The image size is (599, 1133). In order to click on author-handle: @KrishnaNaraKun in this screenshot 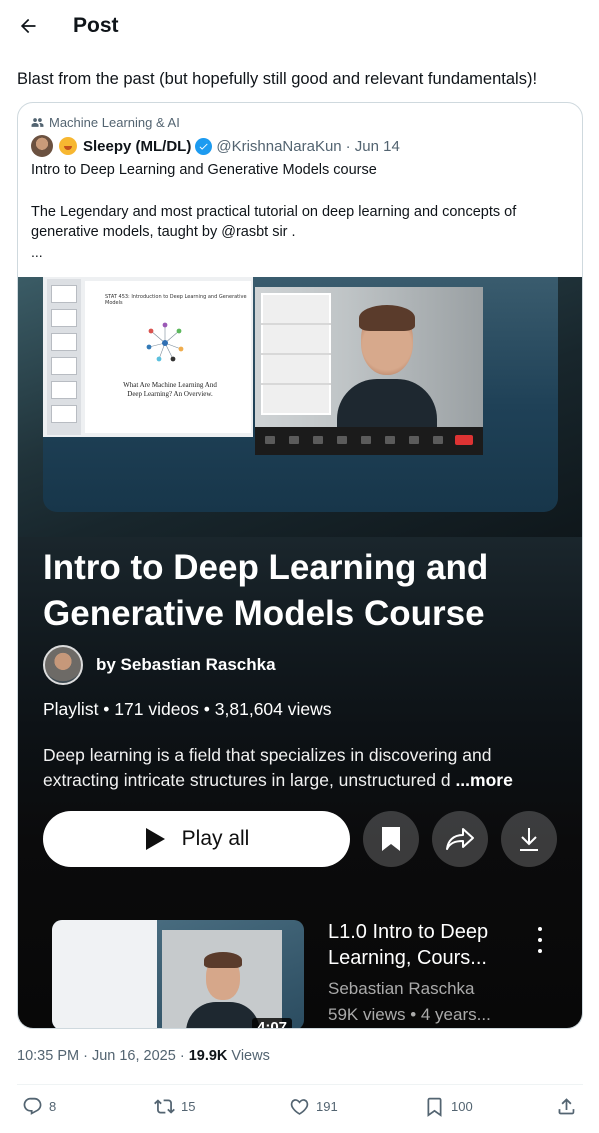, I will do `click(278, 146)`.